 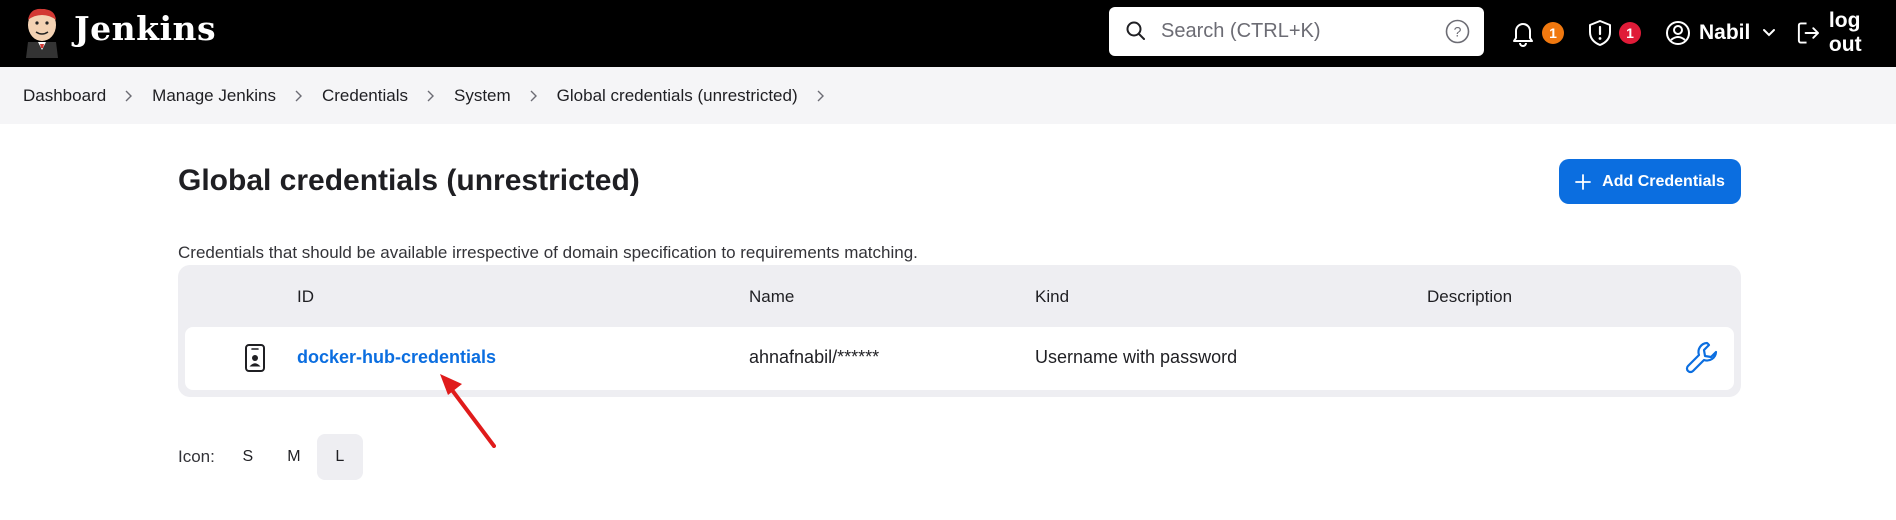 I want to click on icon-size-selector: Icon: S M L, so click(x=270, y=457).